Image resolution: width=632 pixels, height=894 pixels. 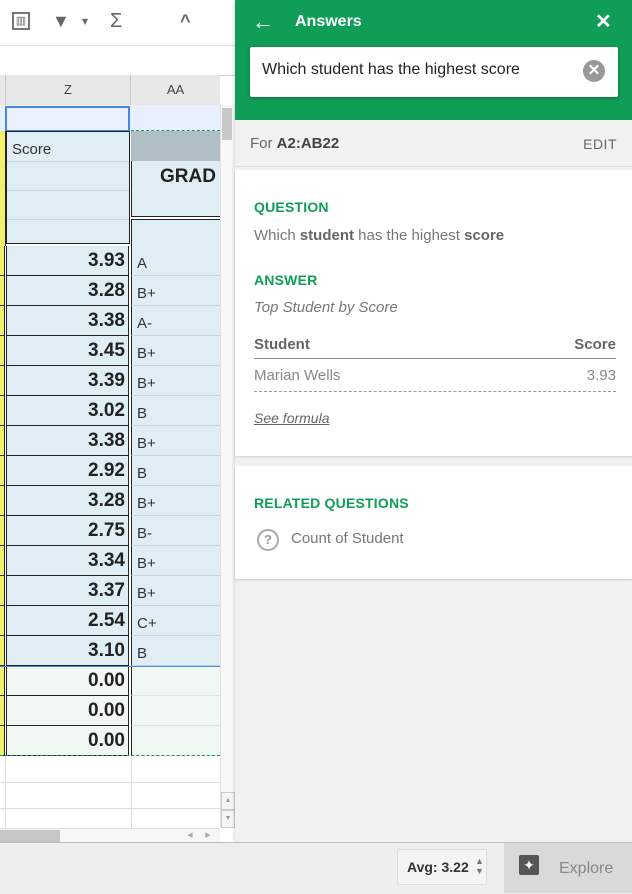 I want to click on column-header-z: Z, so click(x=68, y=90).